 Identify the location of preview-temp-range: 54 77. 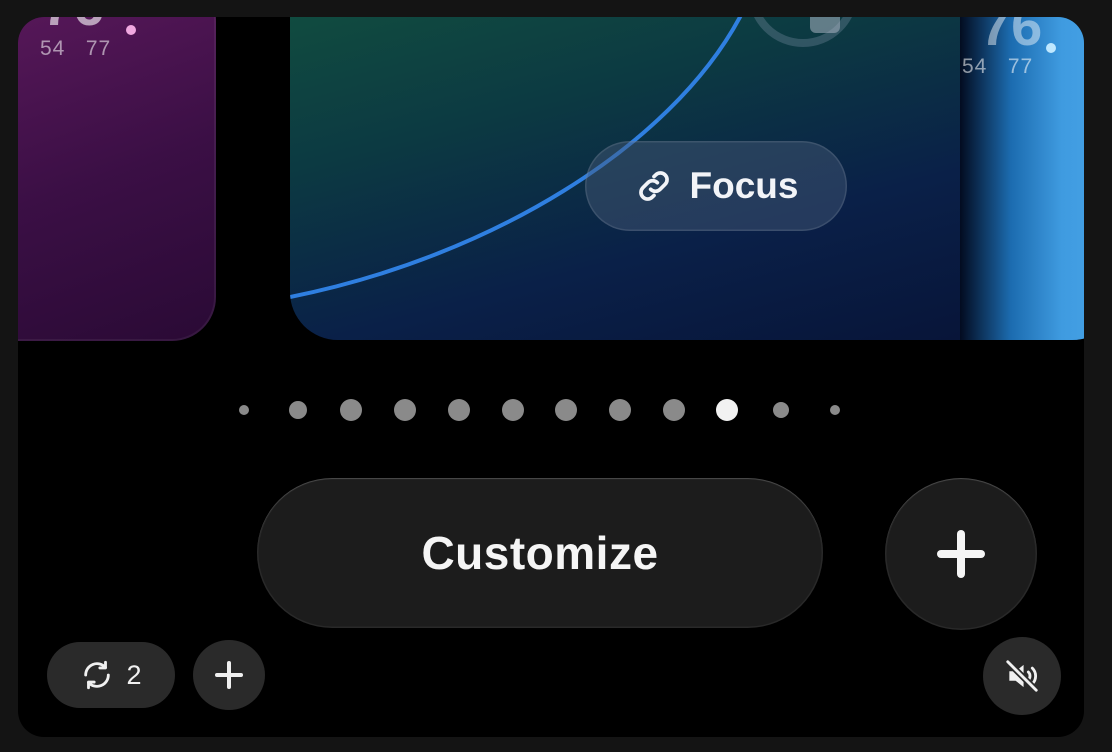
(75, 49).